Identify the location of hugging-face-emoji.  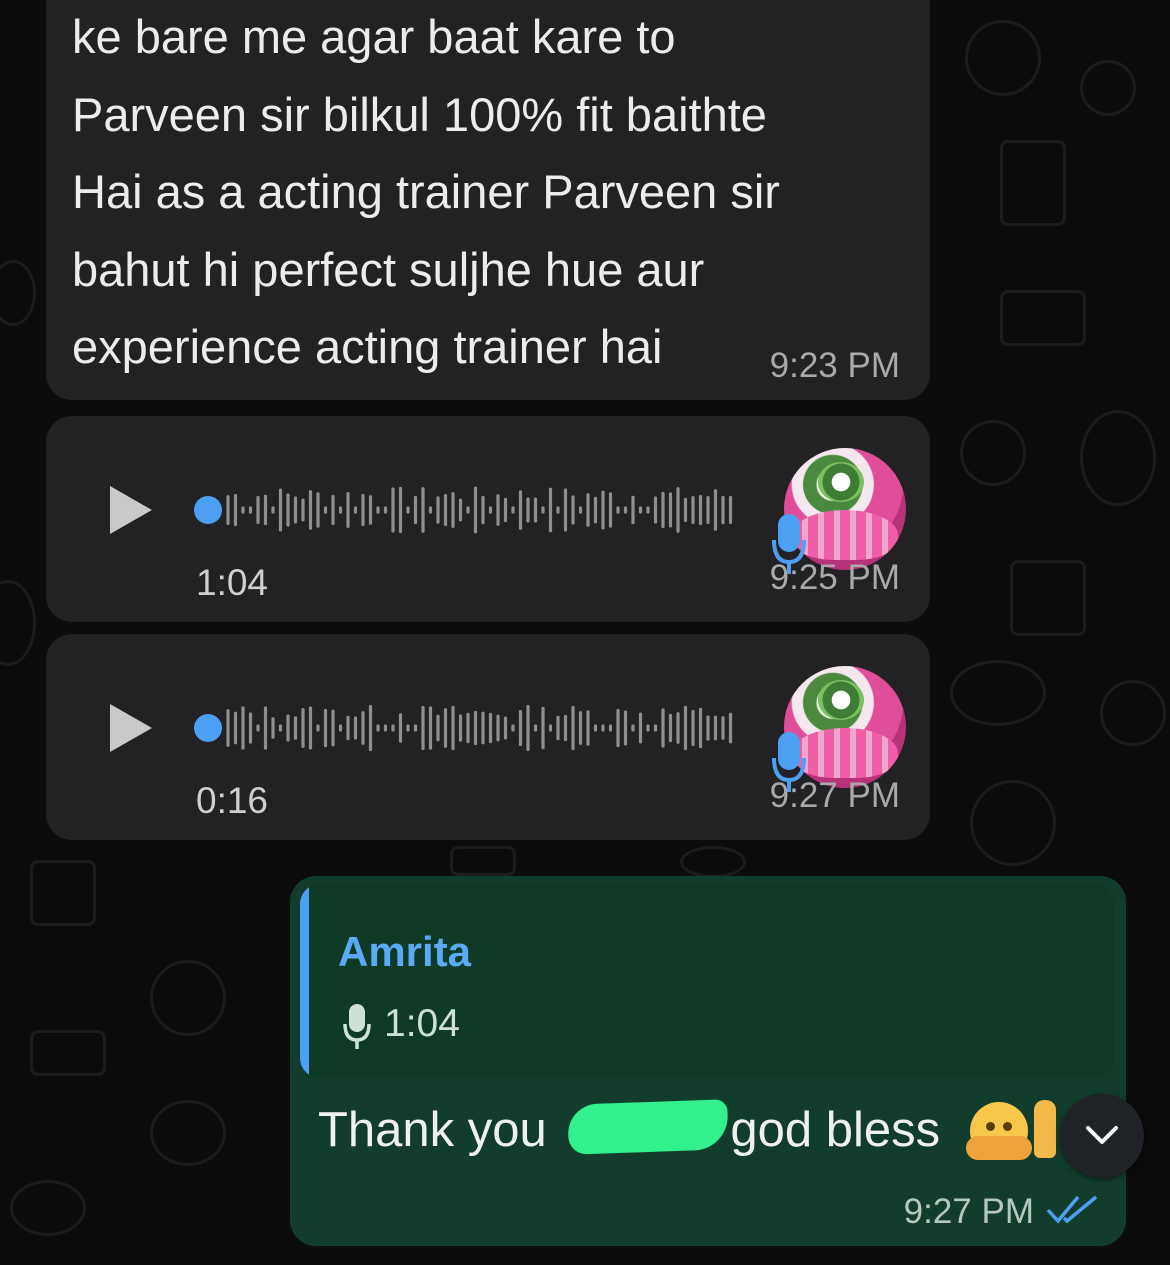
(999, 1131).